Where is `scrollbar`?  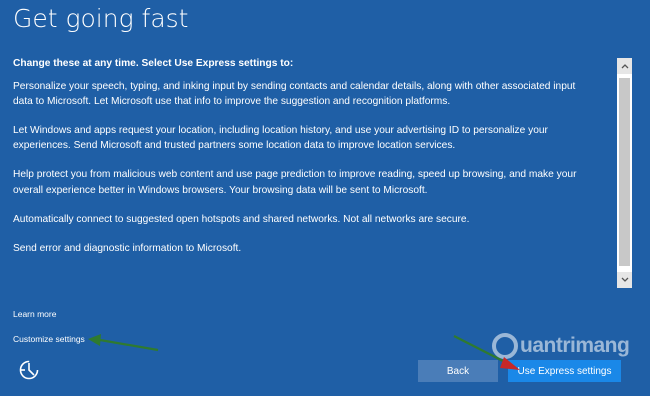
scrollbar is located at coordinates (624, 173).